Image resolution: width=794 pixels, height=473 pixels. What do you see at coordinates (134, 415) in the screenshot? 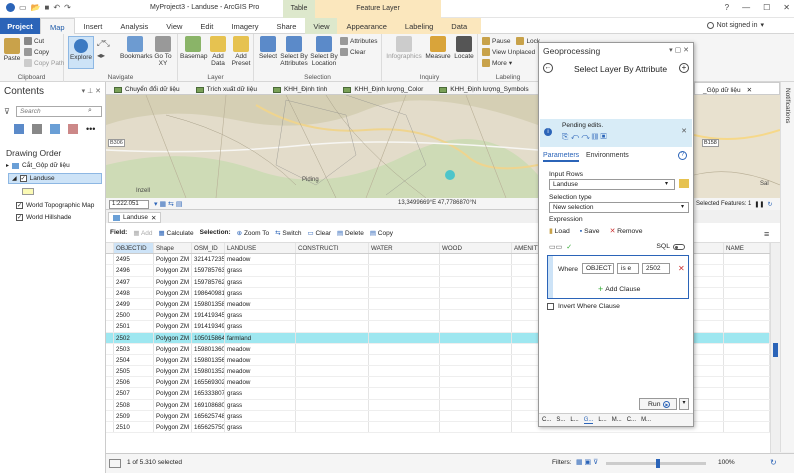
I see `table-cell: 2509` at bounding box center [134, 415].